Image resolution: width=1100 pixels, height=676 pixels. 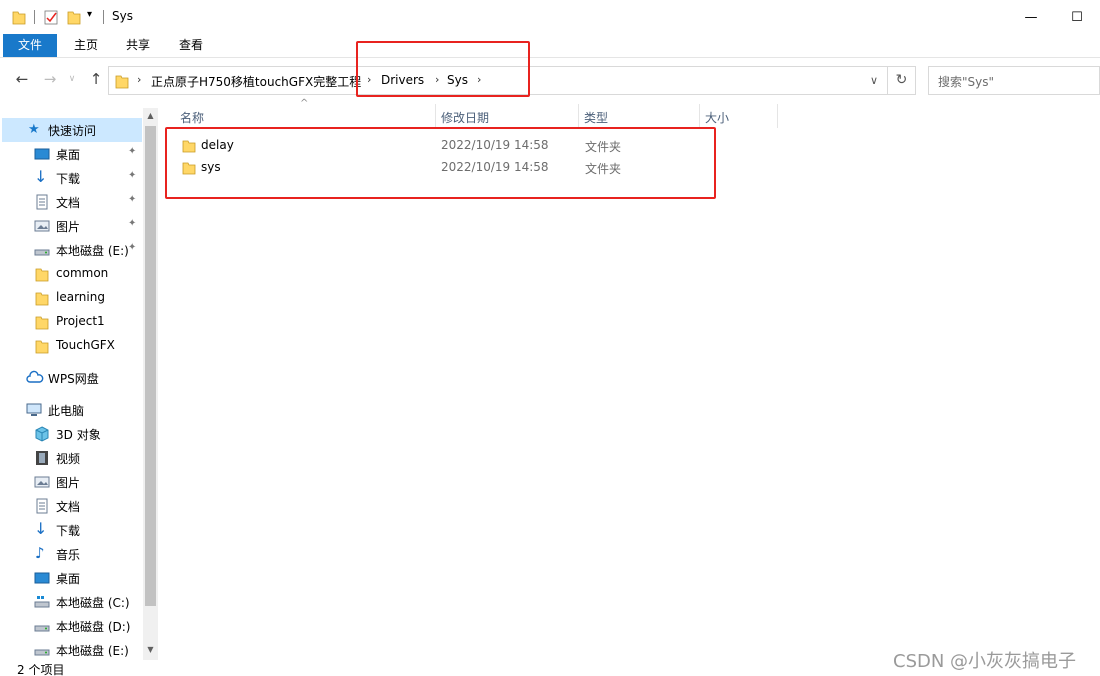 What do you see at coordinates (150, 366) in the screenshot?
I see `scroll-thumb` at bounding box center [150, 366].